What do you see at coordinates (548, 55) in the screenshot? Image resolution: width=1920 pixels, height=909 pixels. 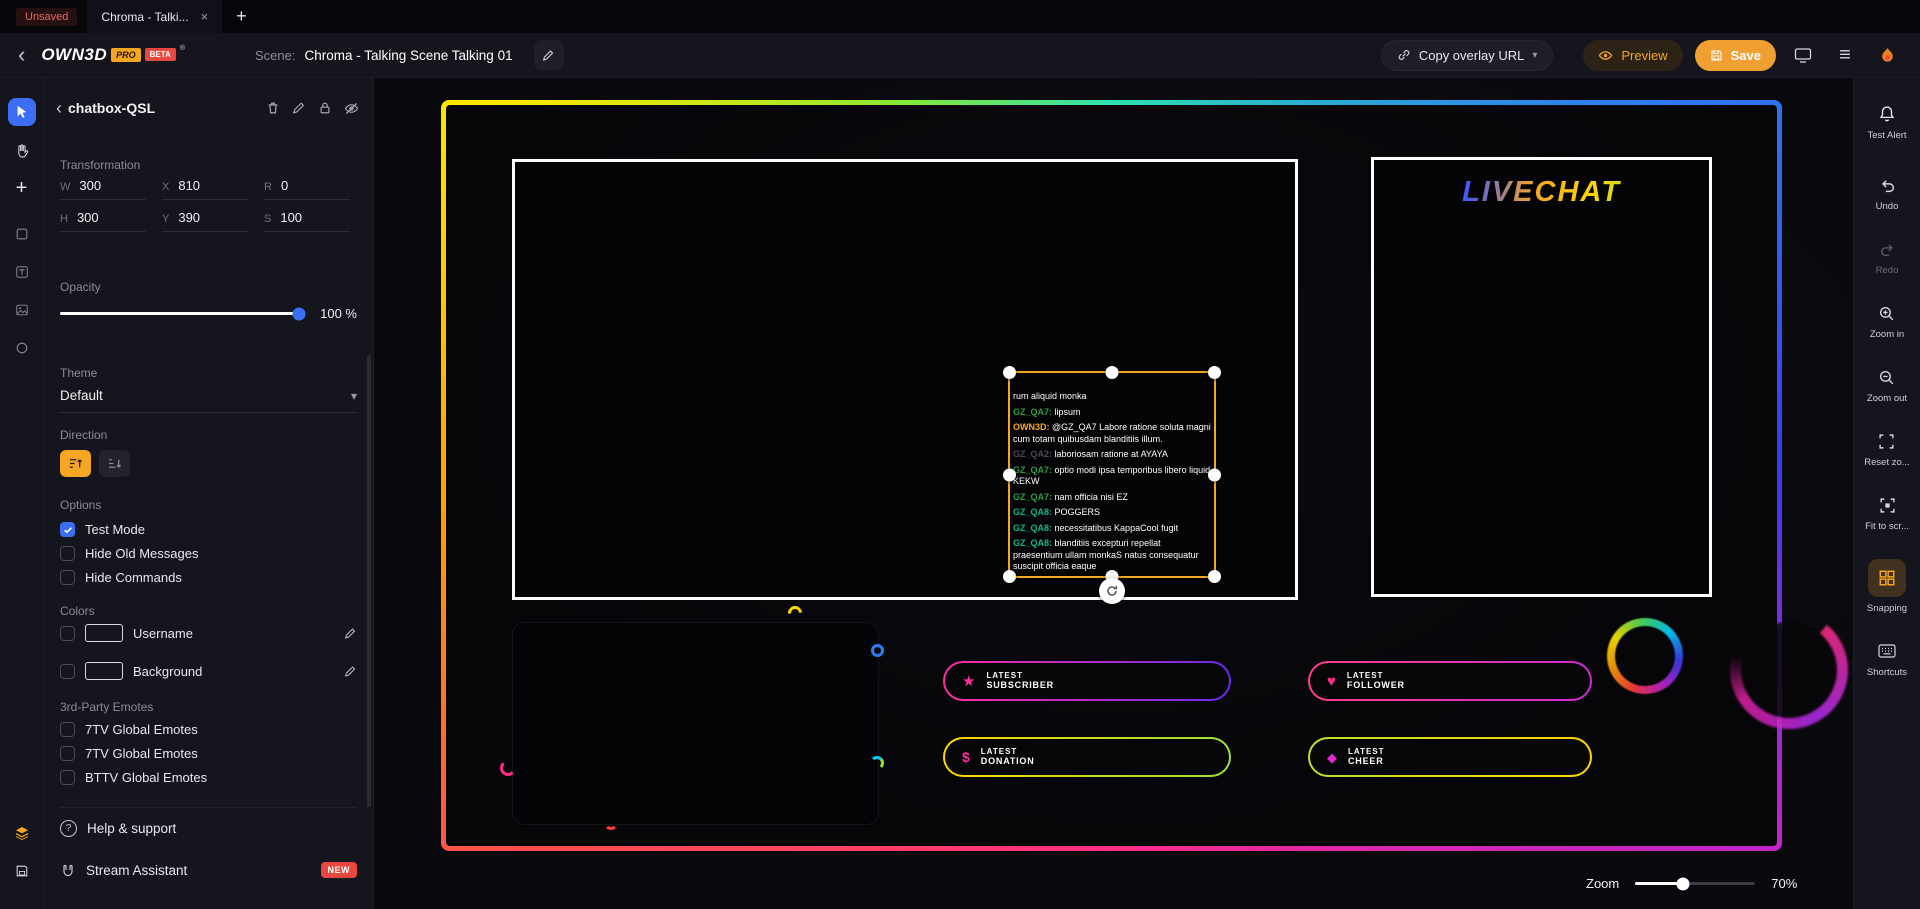 I see `edit-scene-button` at bounding box center [548, 55].